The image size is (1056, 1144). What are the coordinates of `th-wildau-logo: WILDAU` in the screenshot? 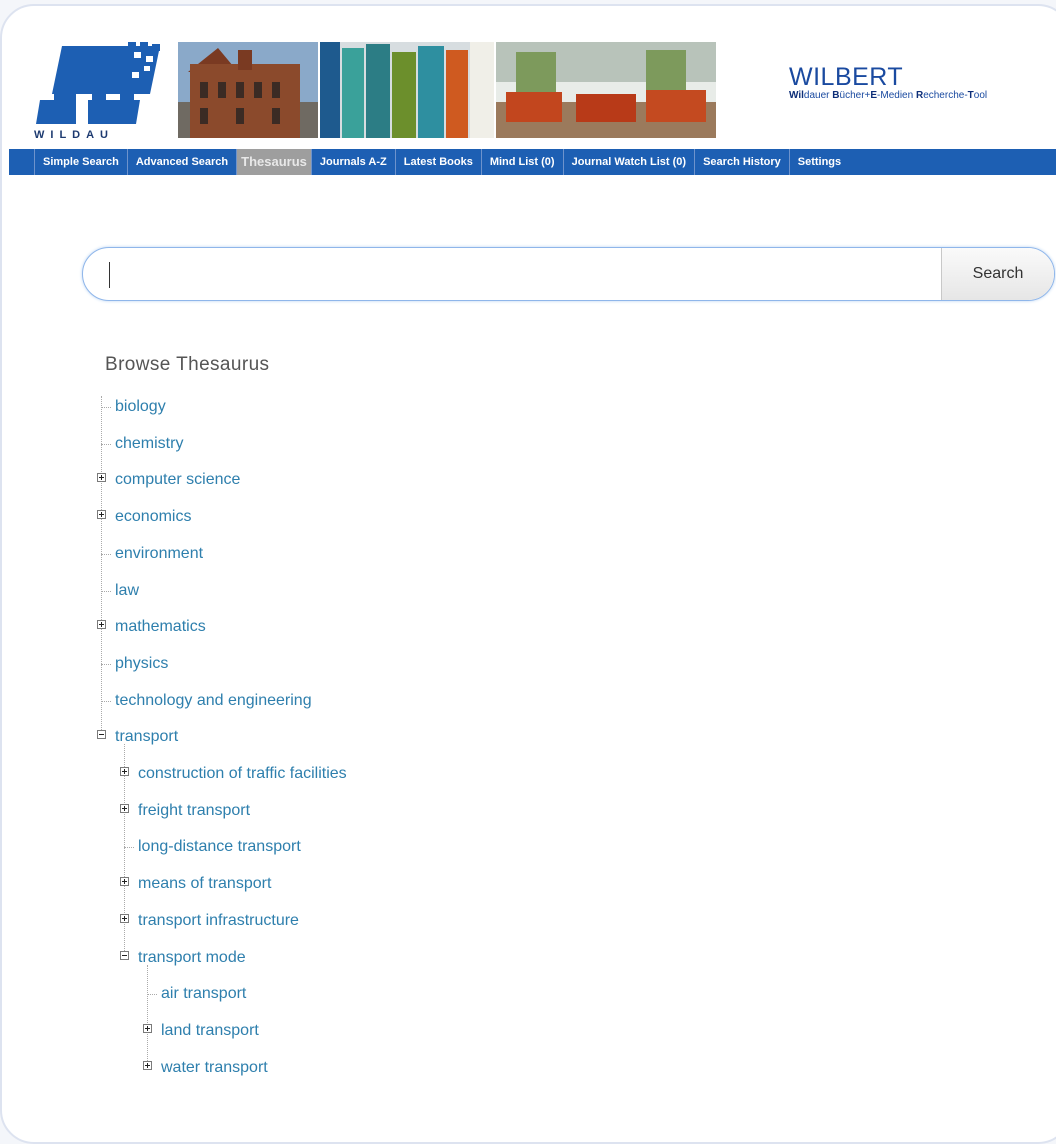 It's located at (99, 91).